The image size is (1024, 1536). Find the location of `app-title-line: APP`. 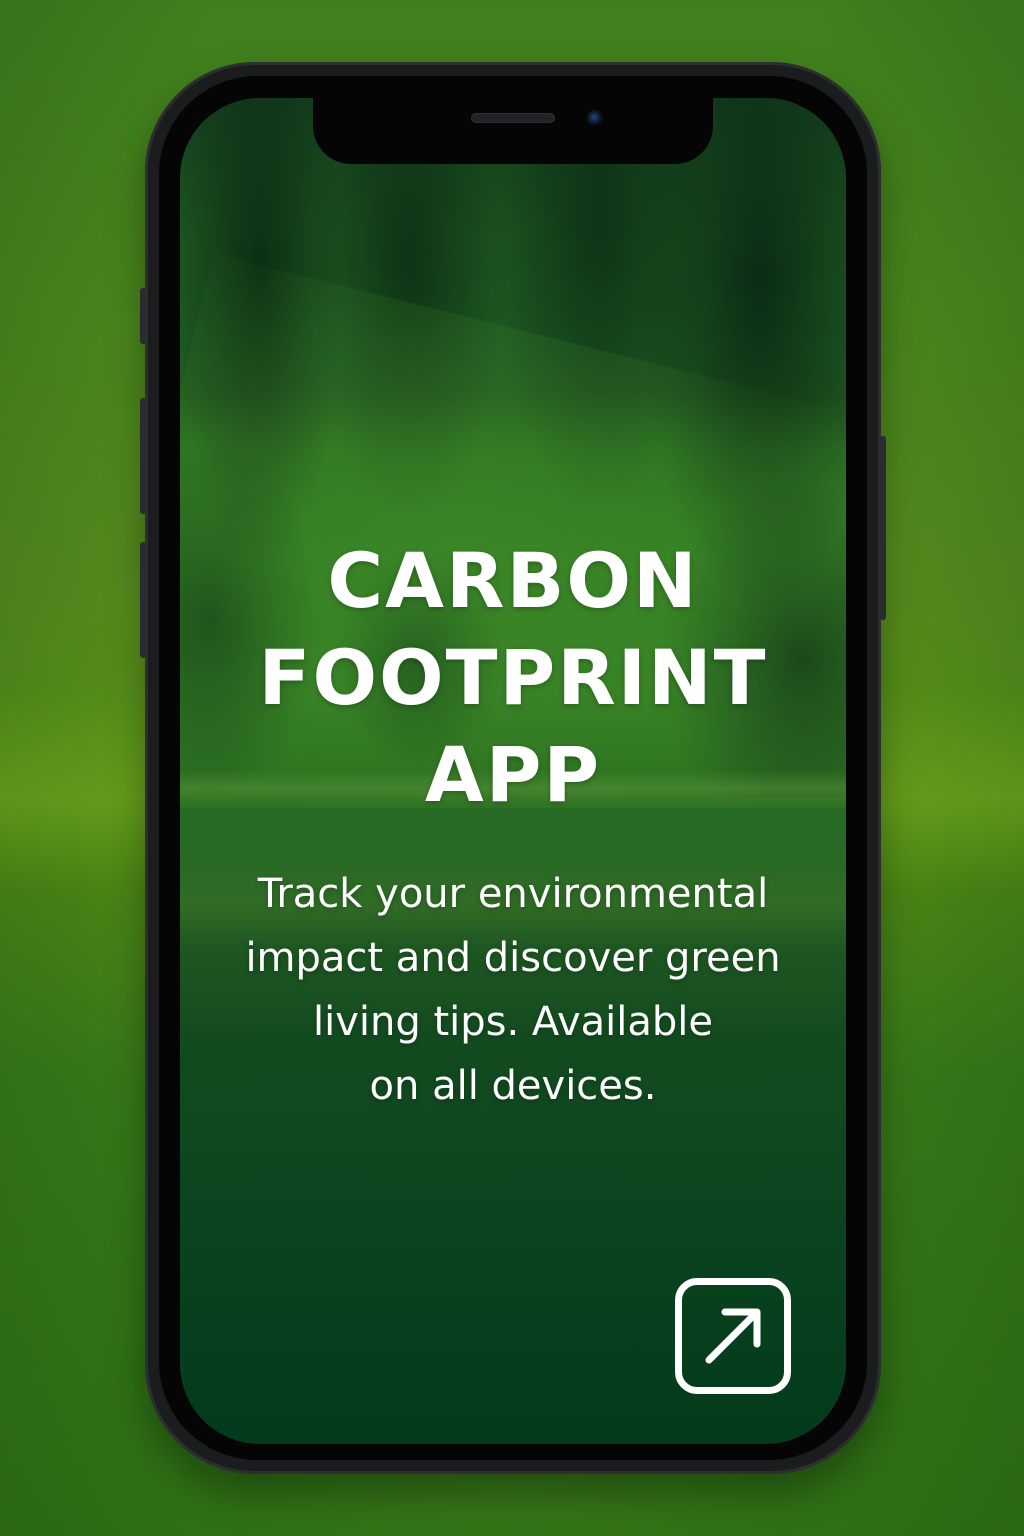

app-title-line: APP is located at coordinates (513, 774).